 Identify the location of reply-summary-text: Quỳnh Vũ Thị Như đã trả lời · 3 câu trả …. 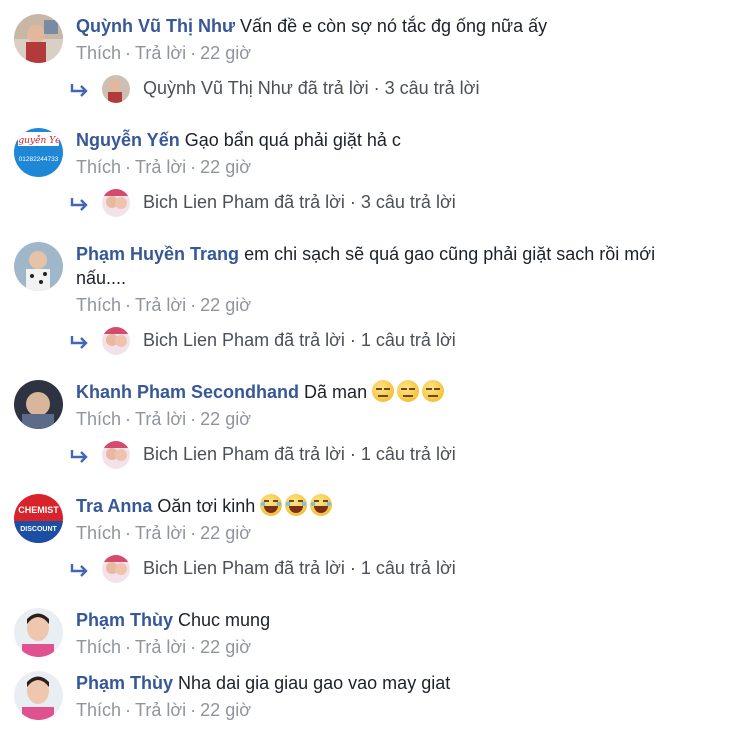
(311, 88).